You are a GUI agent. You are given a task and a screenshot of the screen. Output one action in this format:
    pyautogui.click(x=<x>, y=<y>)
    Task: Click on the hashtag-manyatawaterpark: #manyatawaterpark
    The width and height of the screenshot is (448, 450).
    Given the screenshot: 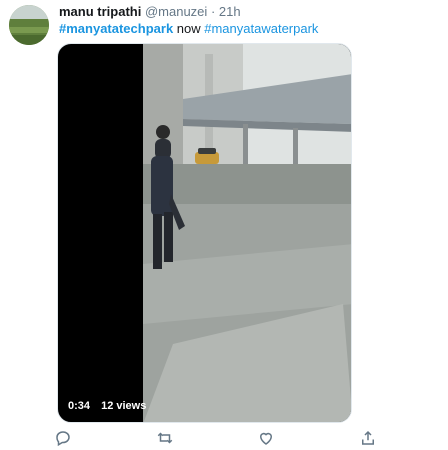 What is the action you would take?
    pyautogui.click(x=261, y=28)
    